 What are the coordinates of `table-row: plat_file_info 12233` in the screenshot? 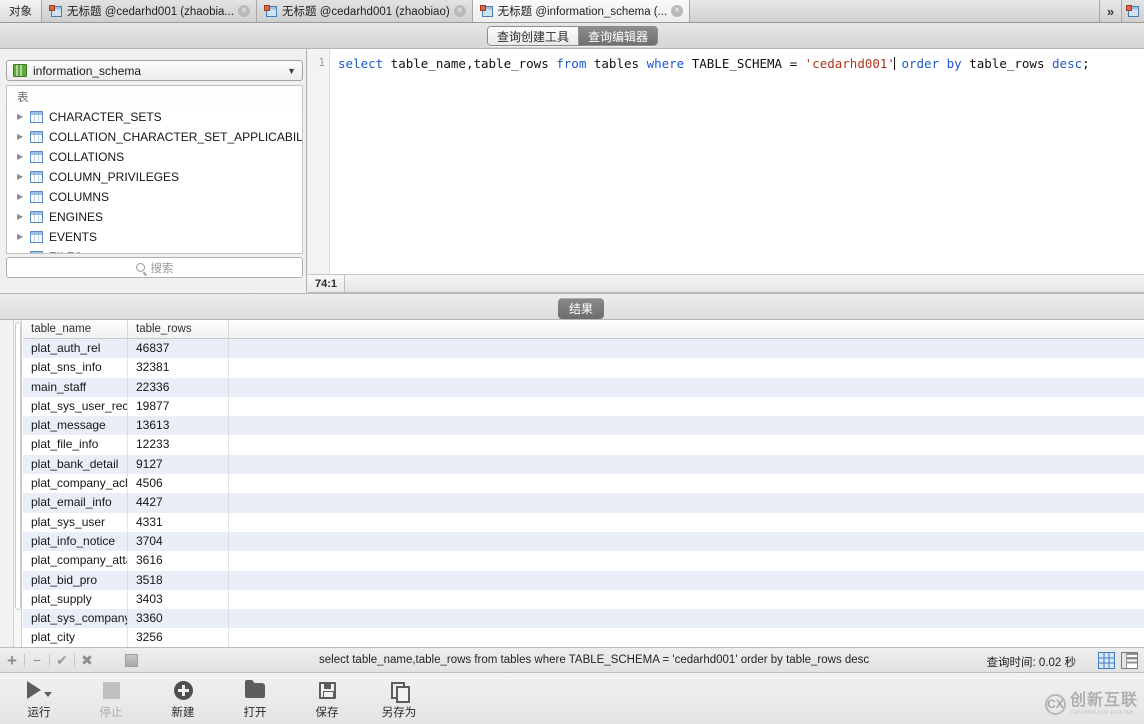 It's located at (583, 445).